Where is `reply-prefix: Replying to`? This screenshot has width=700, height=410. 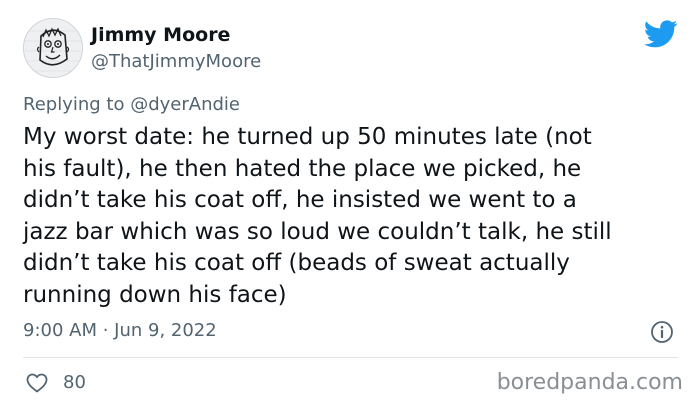
reply-prefix: Replying to is located at coordinates (74, 104).